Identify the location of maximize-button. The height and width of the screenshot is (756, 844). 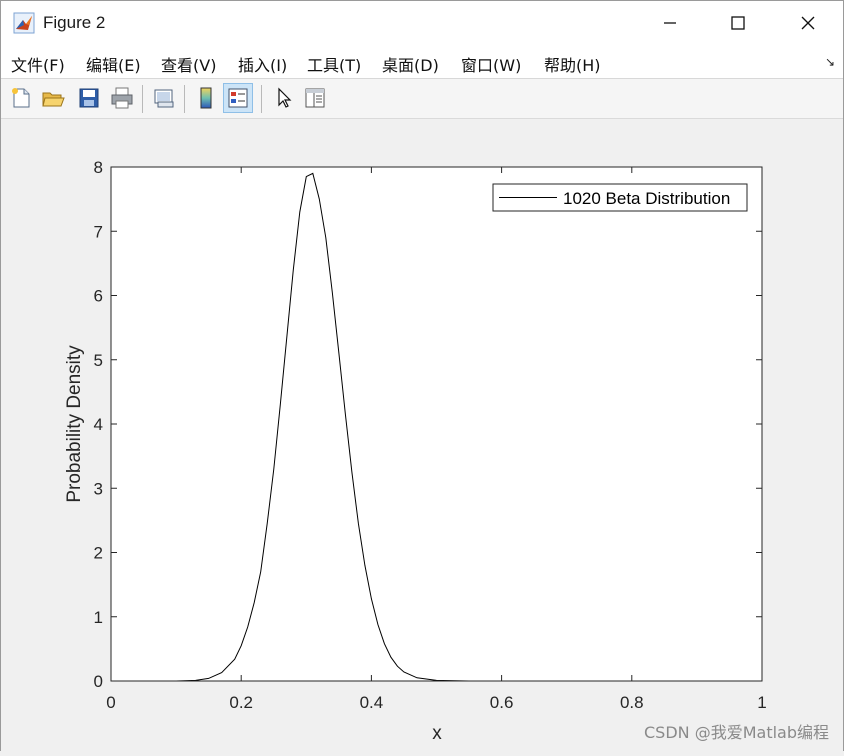
(738, 23).